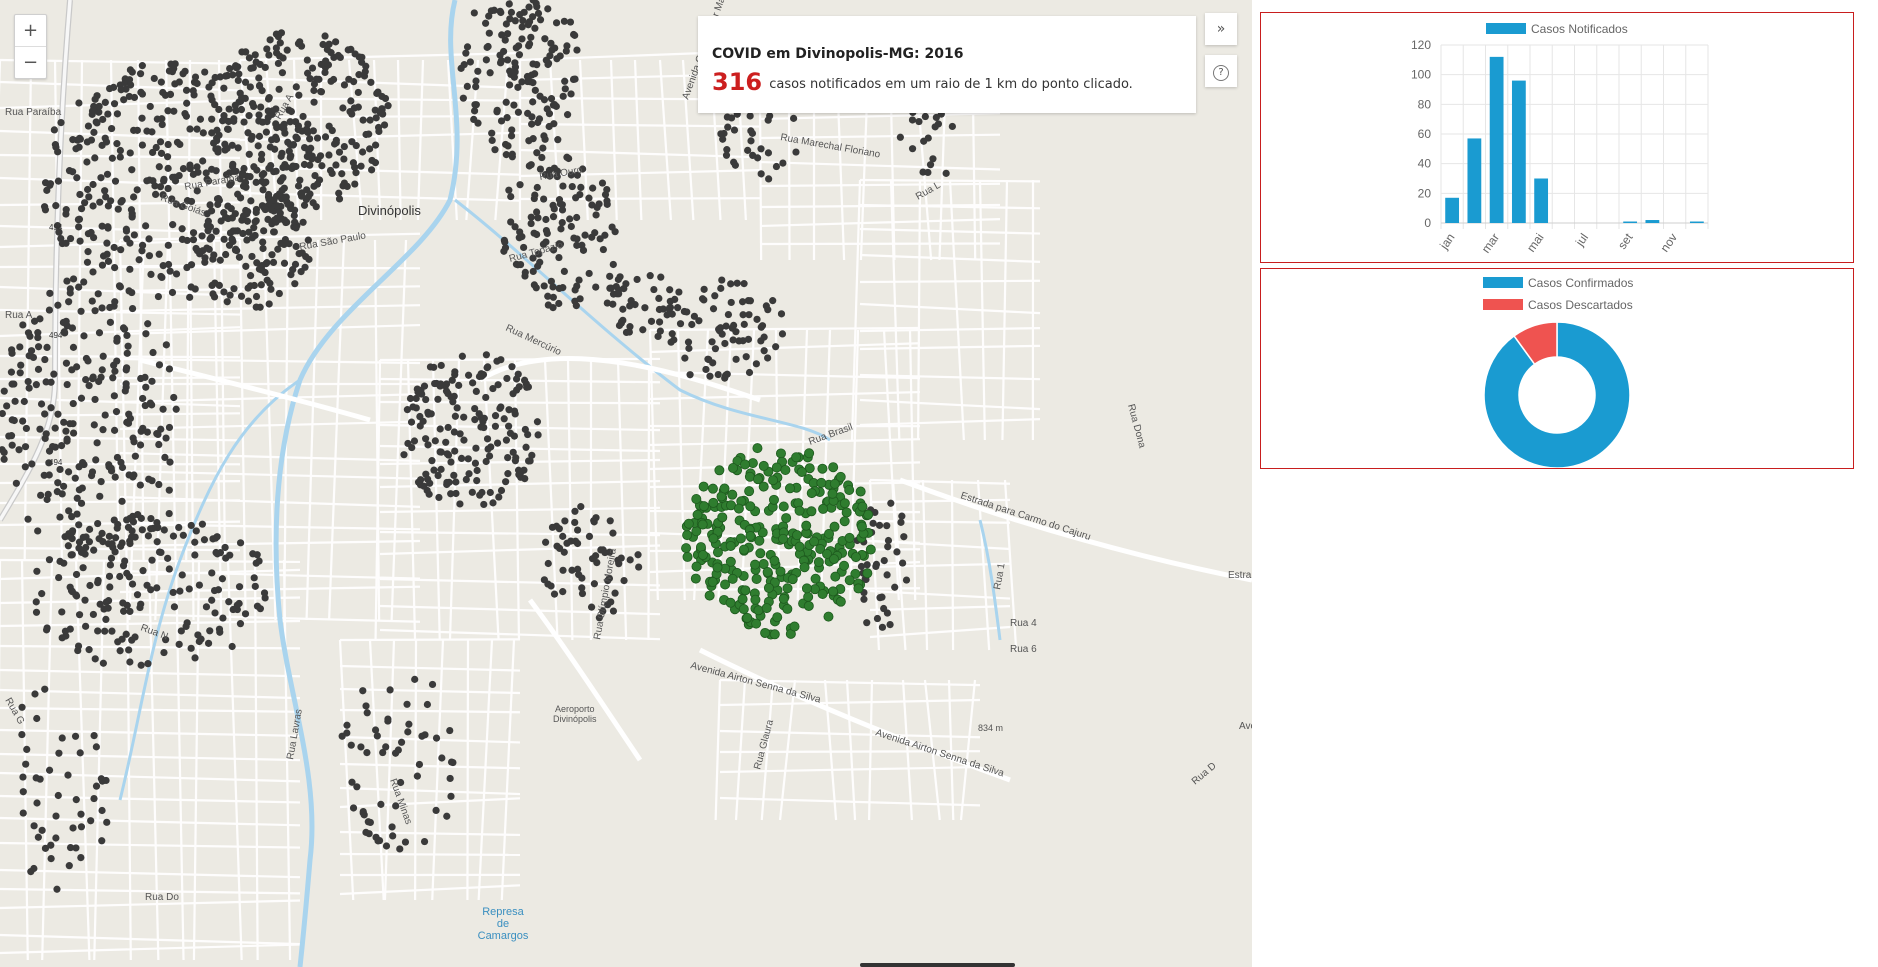 This screenshot has height=967, width=1878. Describe the element at coordinates (1518, 151) in the screenshot. I see `bar-abr` at that location.